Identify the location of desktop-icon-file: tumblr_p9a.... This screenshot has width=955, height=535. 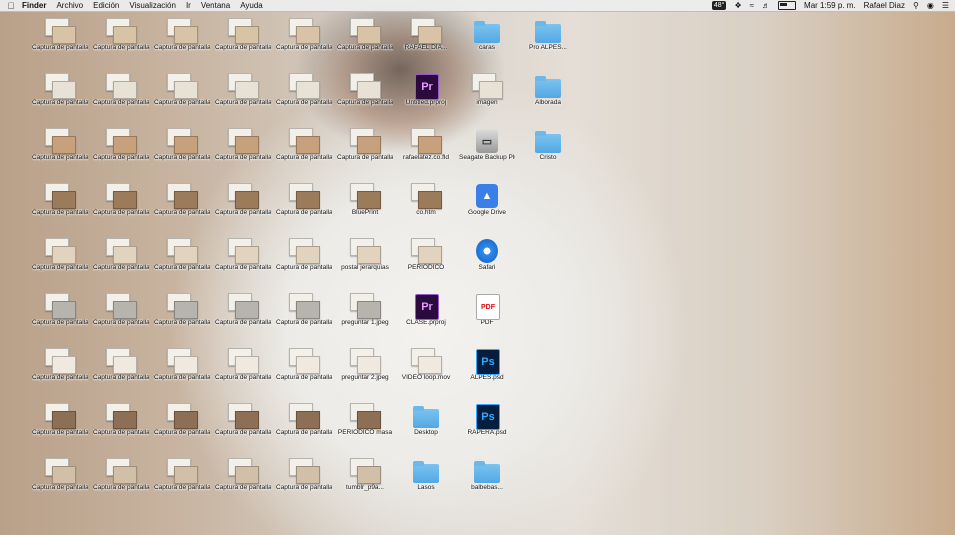
(365, 482).